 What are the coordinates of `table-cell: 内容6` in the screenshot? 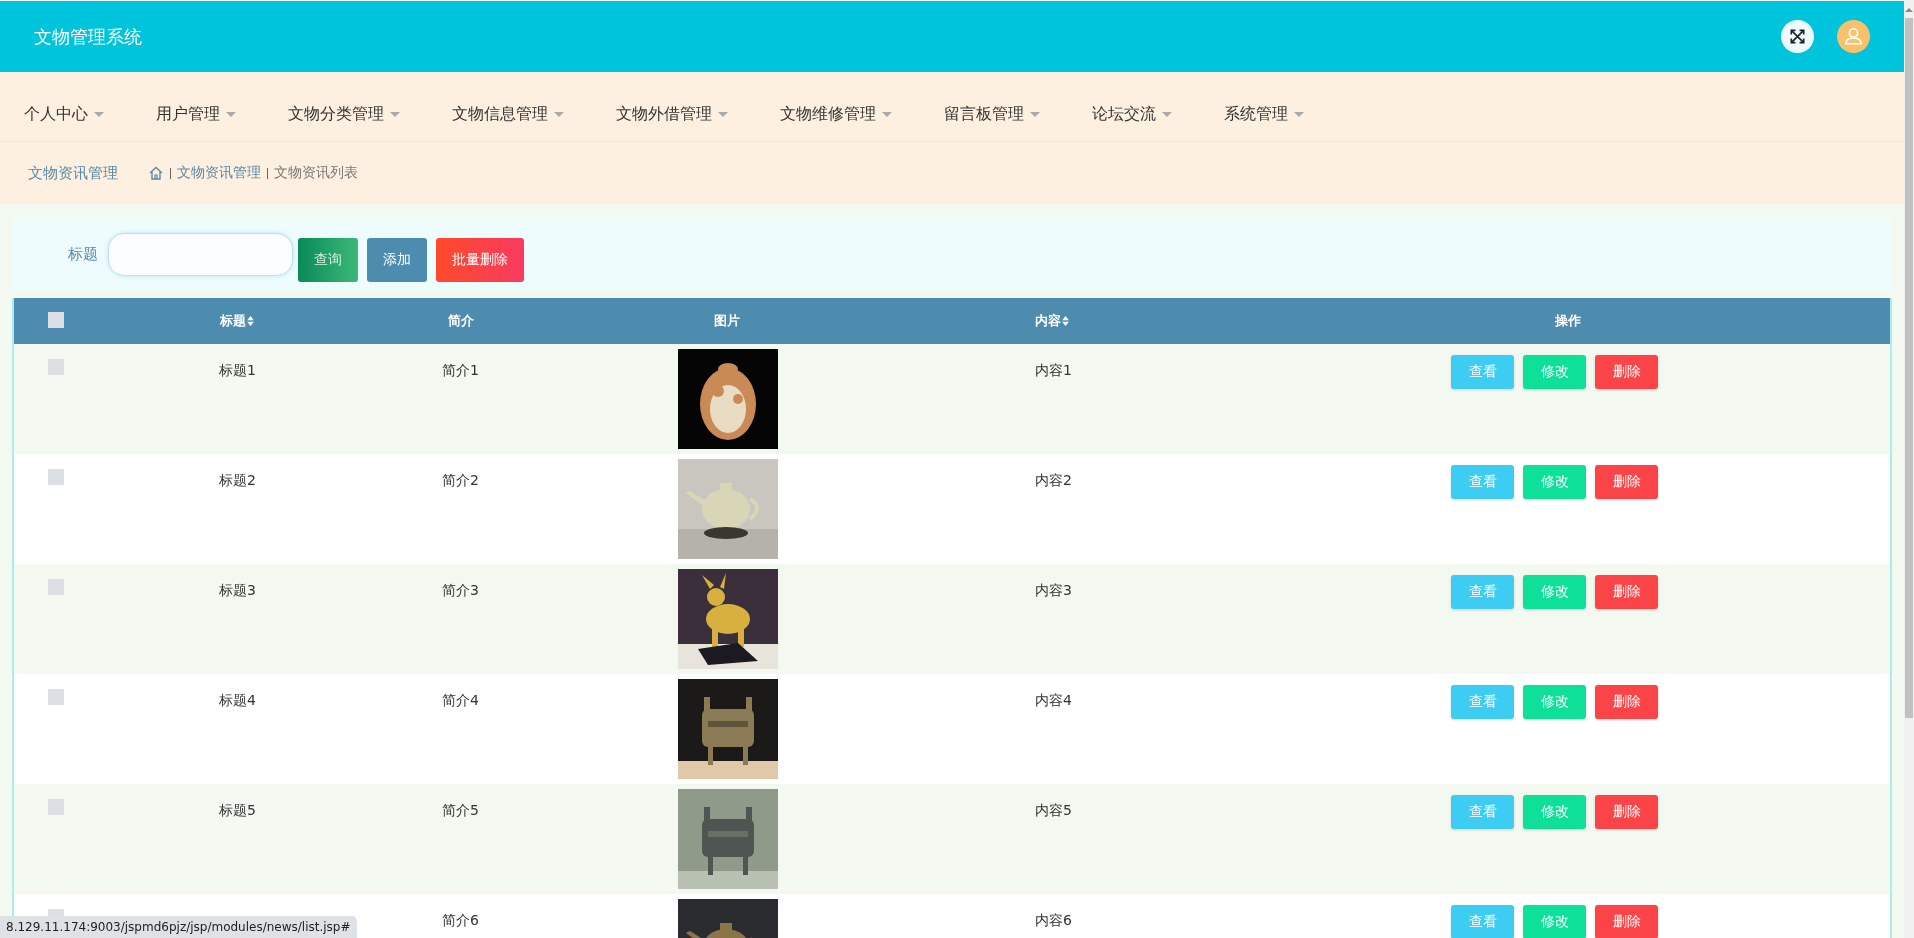 It's located at (1053, 920).